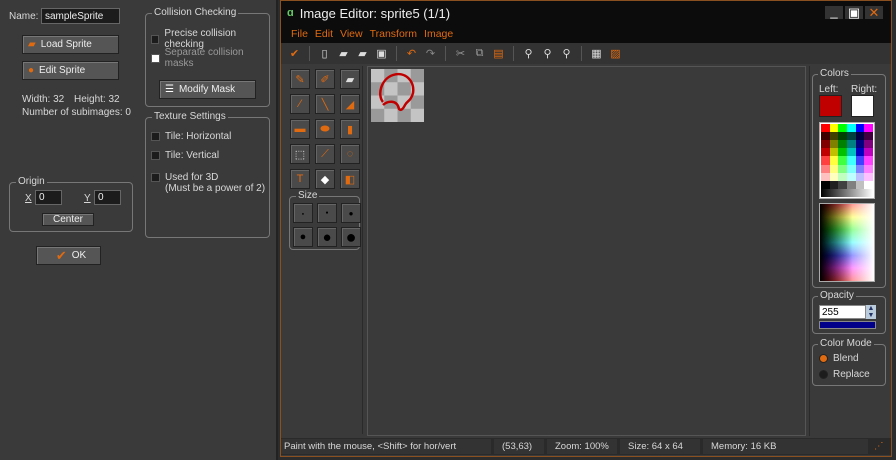 The image size is (896, 460). What do you see at coordinates (300, 79) in the screenshot?
I see `pencil-icon: ✎` at bounding box center [300, 79].